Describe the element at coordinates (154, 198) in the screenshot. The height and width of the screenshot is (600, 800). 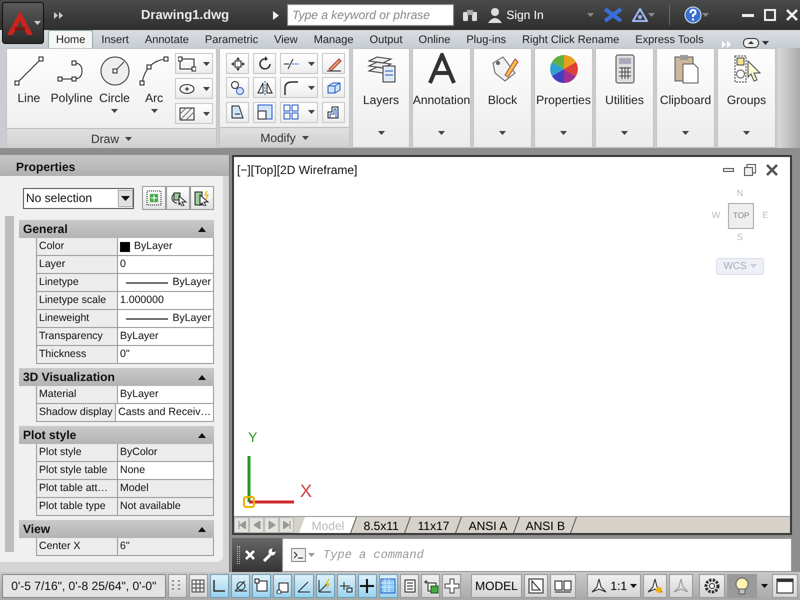
I see `toggle-pickadd-button` at that location.